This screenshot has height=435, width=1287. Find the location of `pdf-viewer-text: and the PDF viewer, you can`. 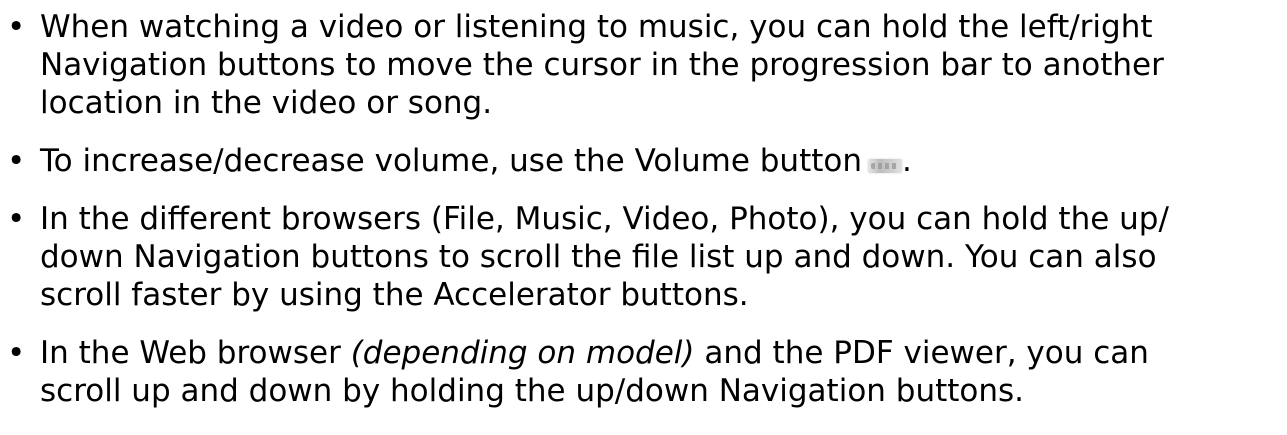

pdf-viewer-text: and the PDF viewer, you can is located at coordinates (921, 353).